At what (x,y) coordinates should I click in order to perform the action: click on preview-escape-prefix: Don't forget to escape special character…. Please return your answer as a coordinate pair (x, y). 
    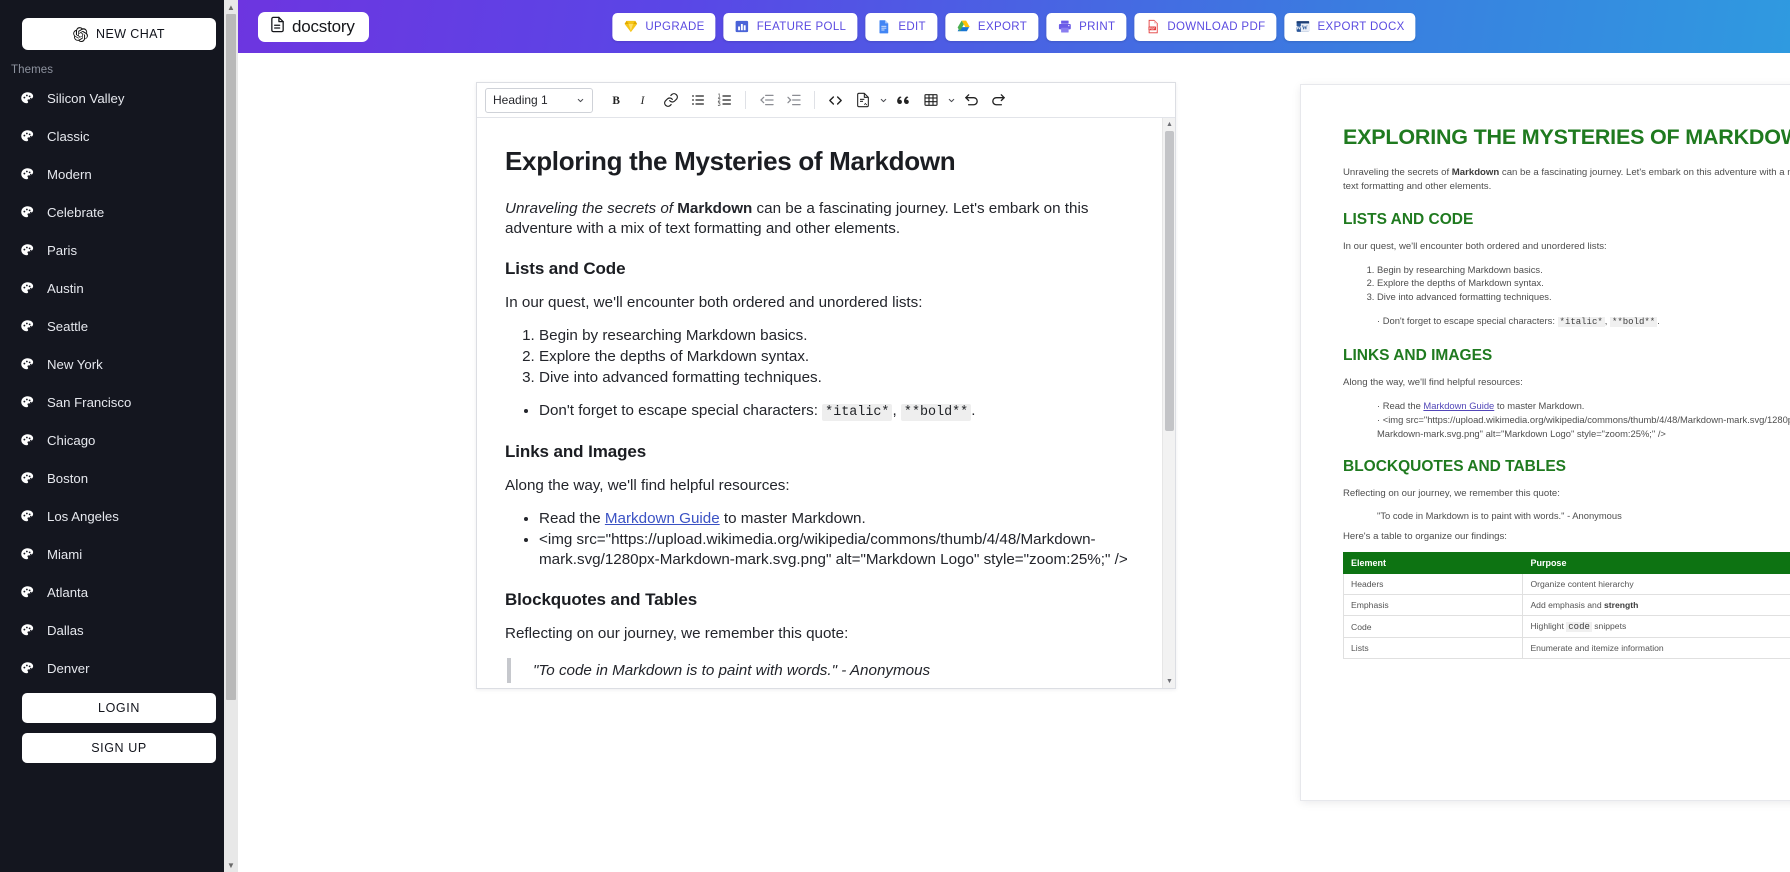
    Looking at the image, I should click on (1470, 320).